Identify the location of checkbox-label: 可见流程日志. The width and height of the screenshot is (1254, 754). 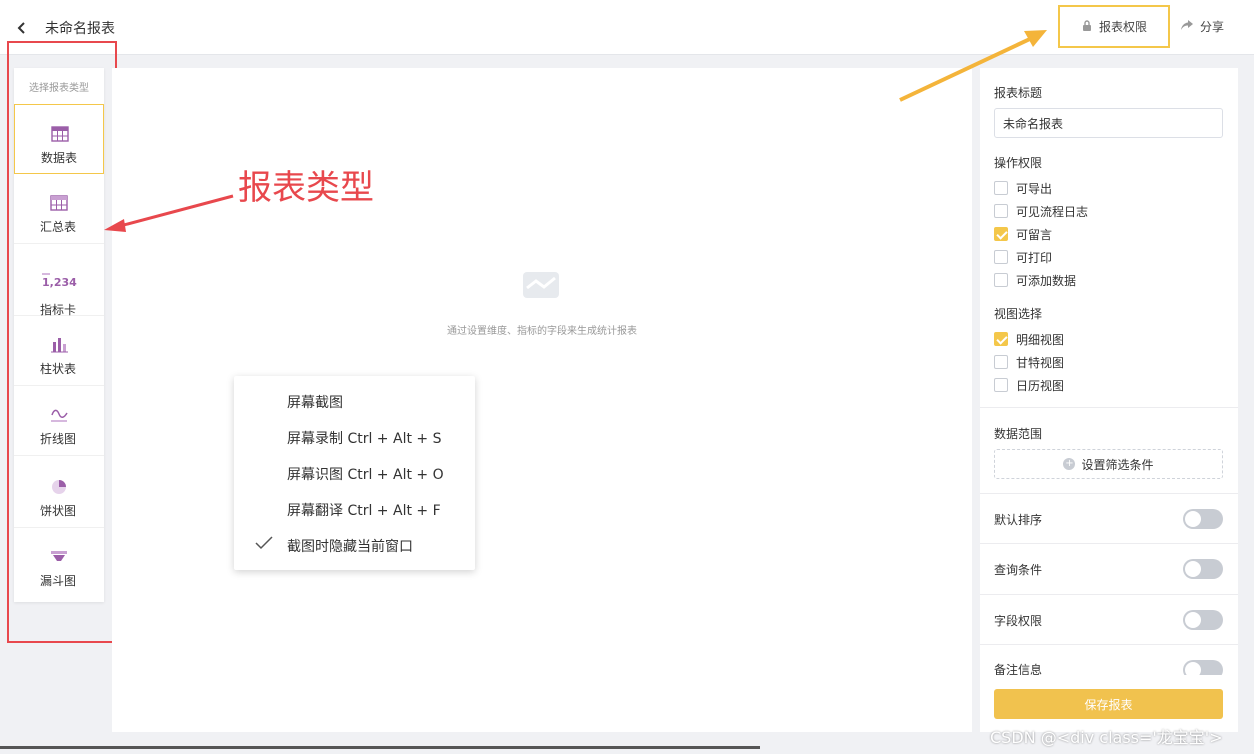
(1052, 211).